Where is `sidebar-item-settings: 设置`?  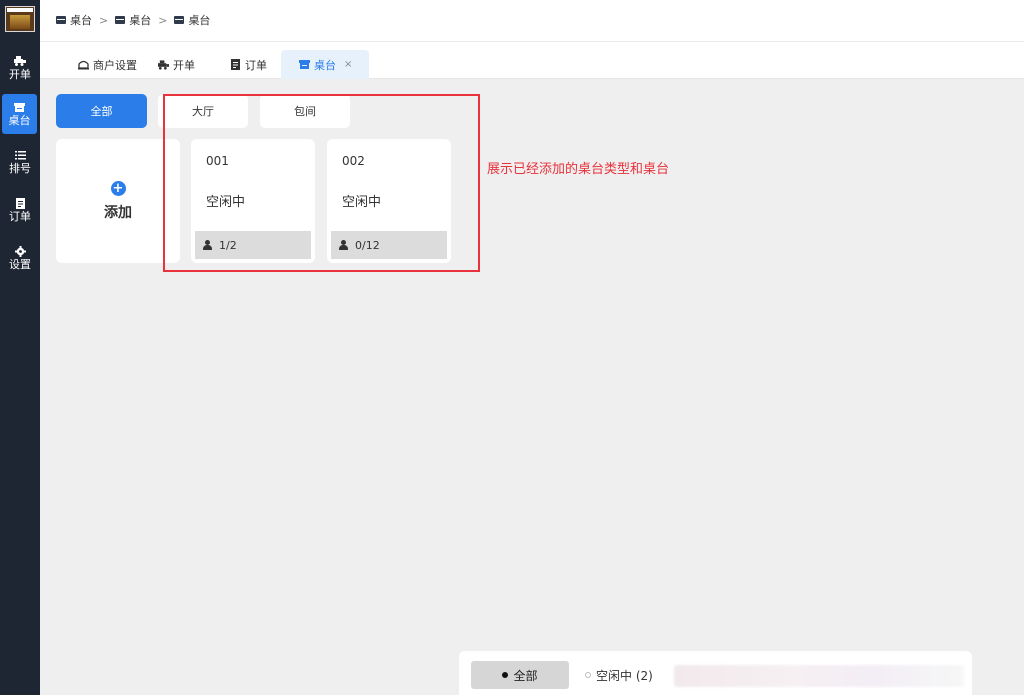
sidebar-item-settings: 设置 is located at coordinates (20, 258).